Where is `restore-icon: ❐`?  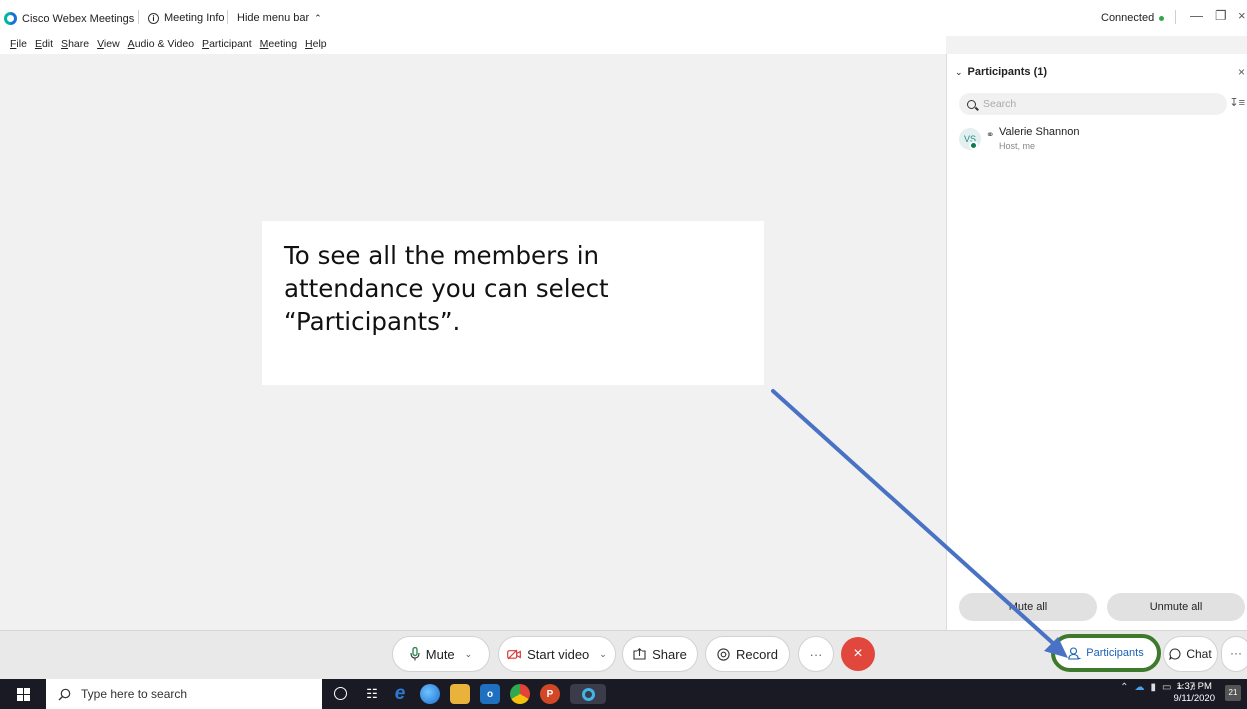 restore-icon: ❐ is located at coordinates (1221, 16).